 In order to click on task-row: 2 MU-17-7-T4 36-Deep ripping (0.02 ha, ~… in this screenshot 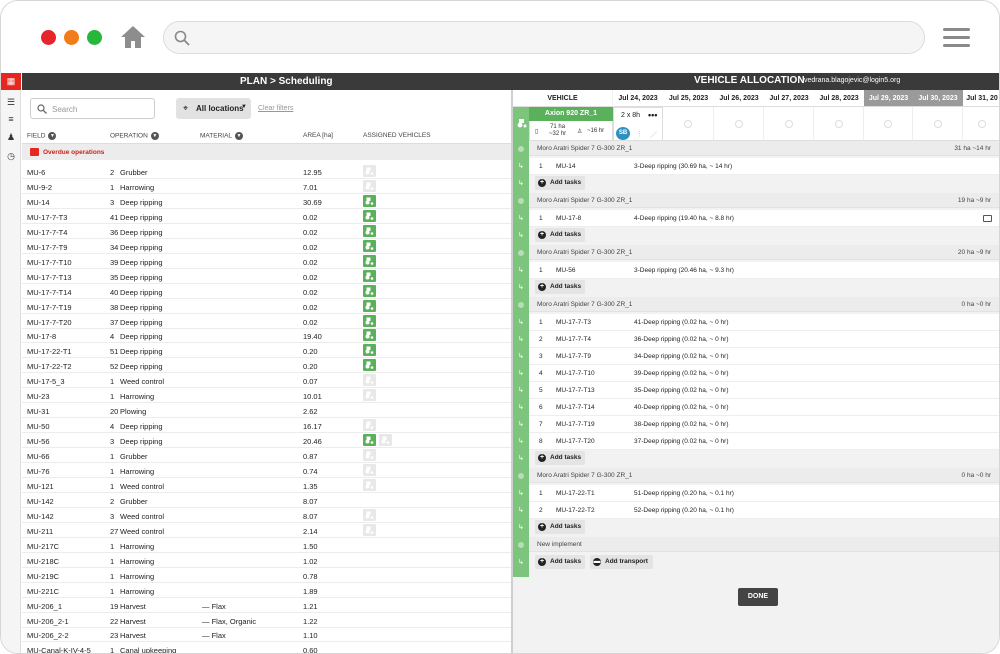, I will do `click(764, 339)`.